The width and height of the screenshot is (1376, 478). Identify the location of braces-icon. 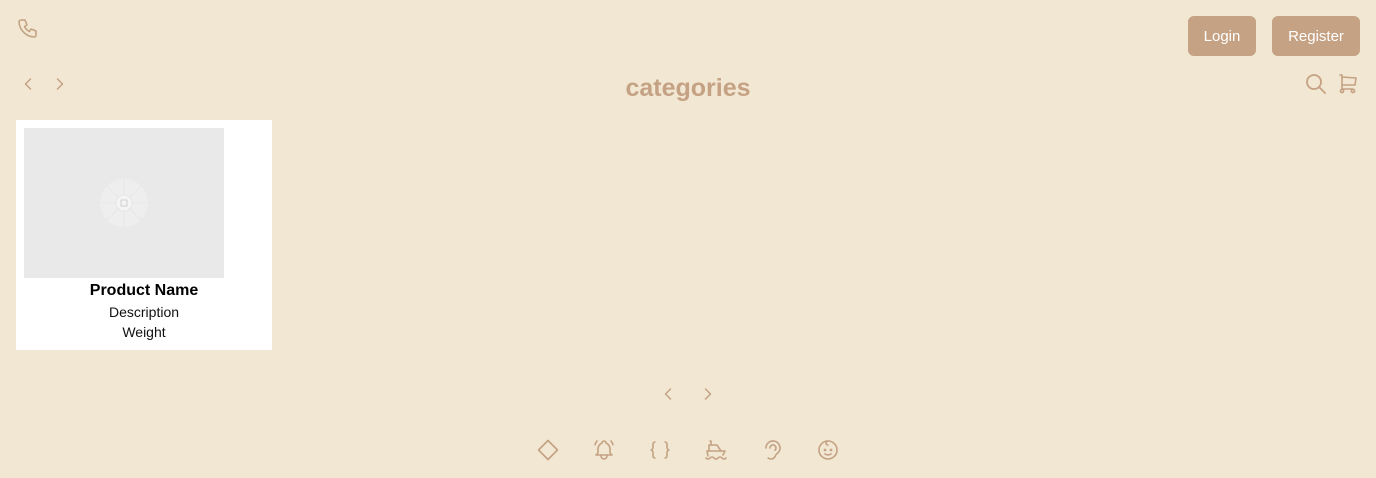
(660, 450).